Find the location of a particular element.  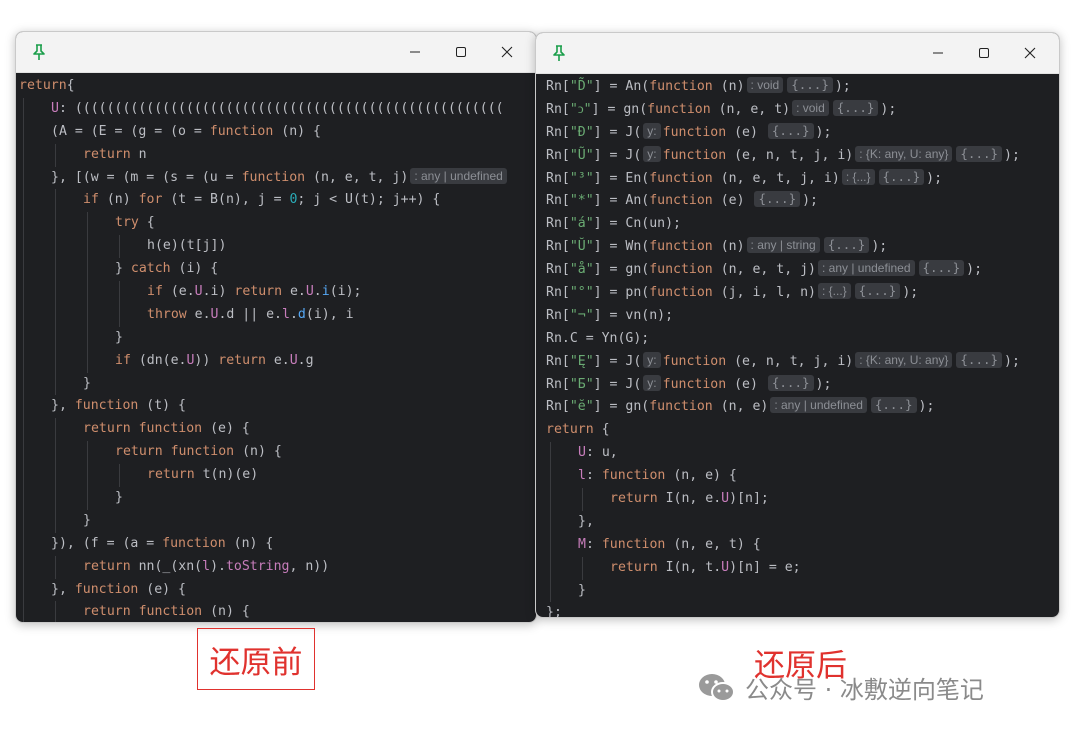

code-line: } catch (i) { is located at coordinates (276, 270).